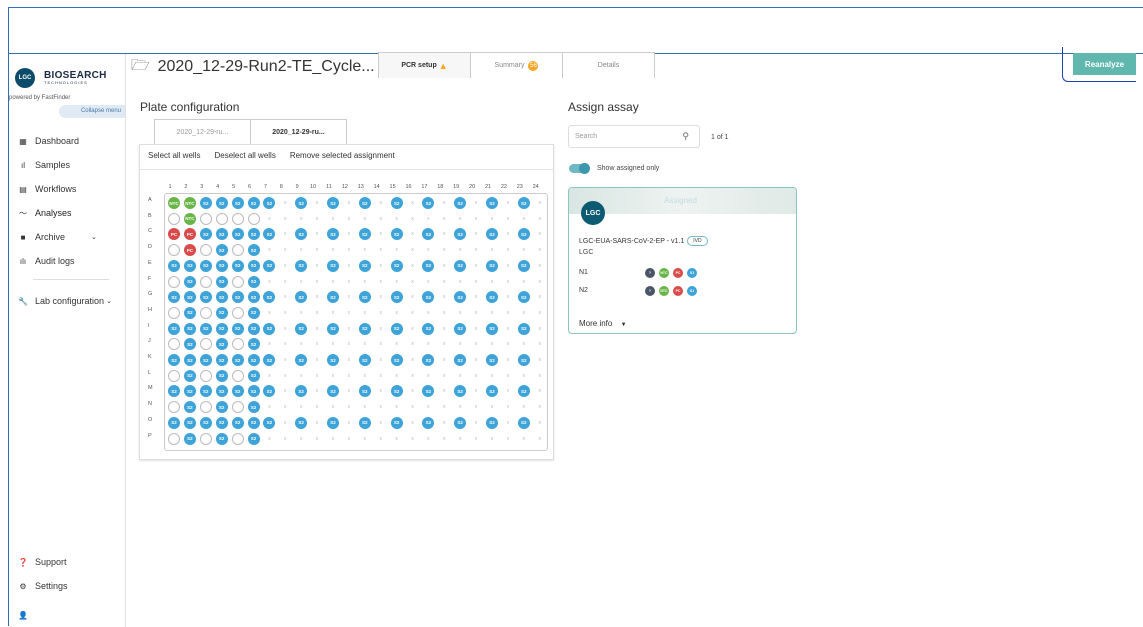 This screenshot has height=627, width=1143. What do you see at coordinates (516, 65) in the screenshot?
I see `tab-summary: Summary 56` at bounding box center [516, 65].